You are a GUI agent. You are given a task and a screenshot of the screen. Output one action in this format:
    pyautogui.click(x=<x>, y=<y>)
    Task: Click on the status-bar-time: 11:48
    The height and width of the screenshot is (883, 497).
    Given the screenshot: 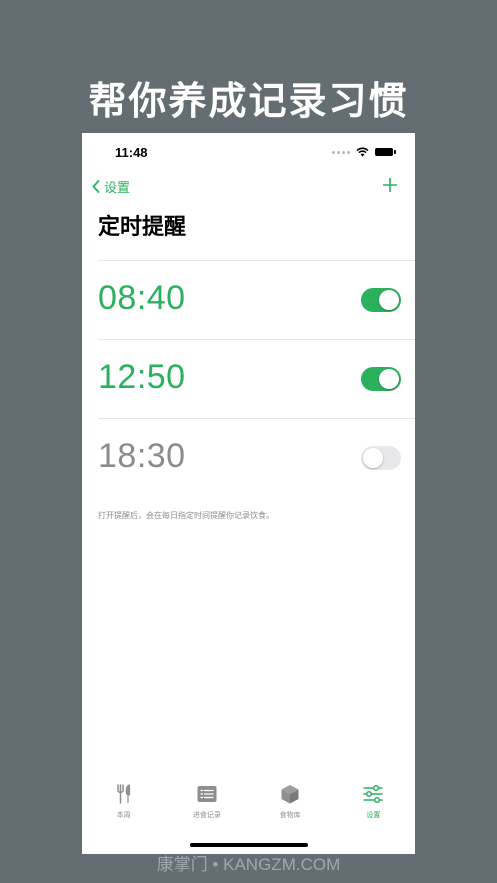 What is the action you would take?
    pyautogui.click(x=131, y=152)
    